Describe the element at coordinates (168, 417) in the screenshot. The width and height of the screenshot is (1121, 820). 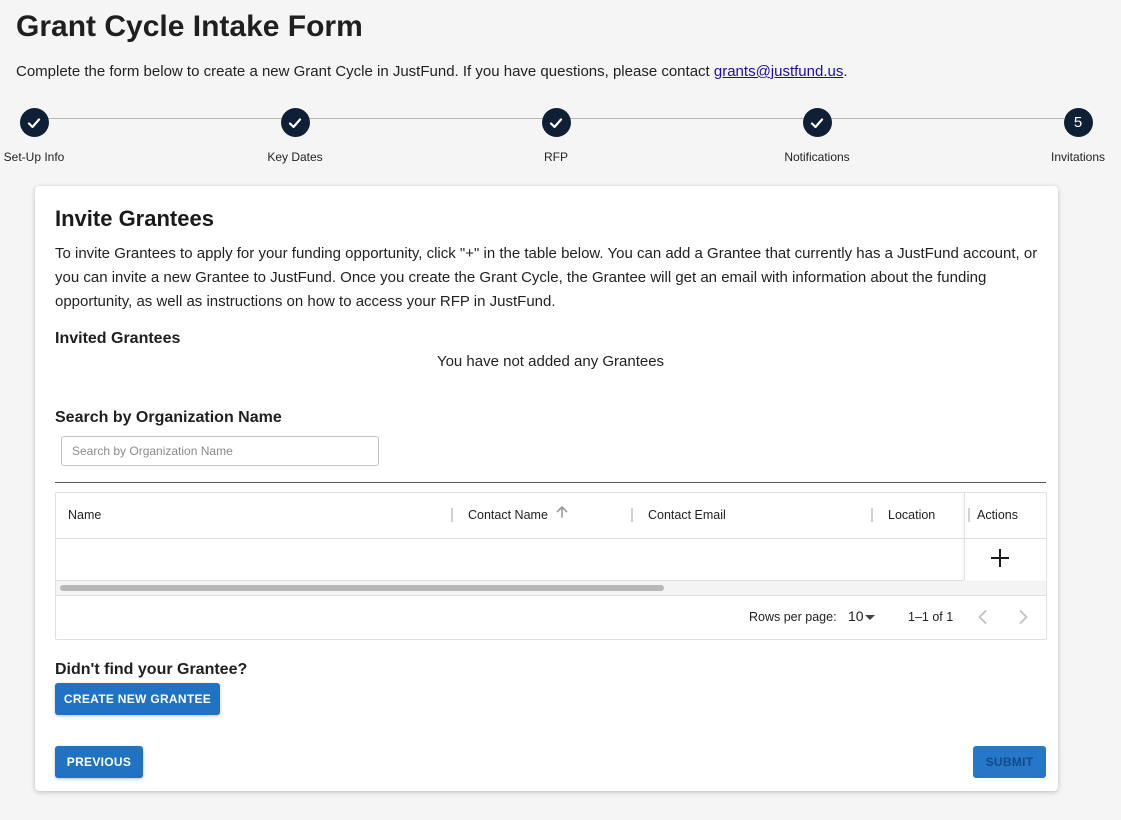
I see `search-heading: Search by Organization Name` at that location.